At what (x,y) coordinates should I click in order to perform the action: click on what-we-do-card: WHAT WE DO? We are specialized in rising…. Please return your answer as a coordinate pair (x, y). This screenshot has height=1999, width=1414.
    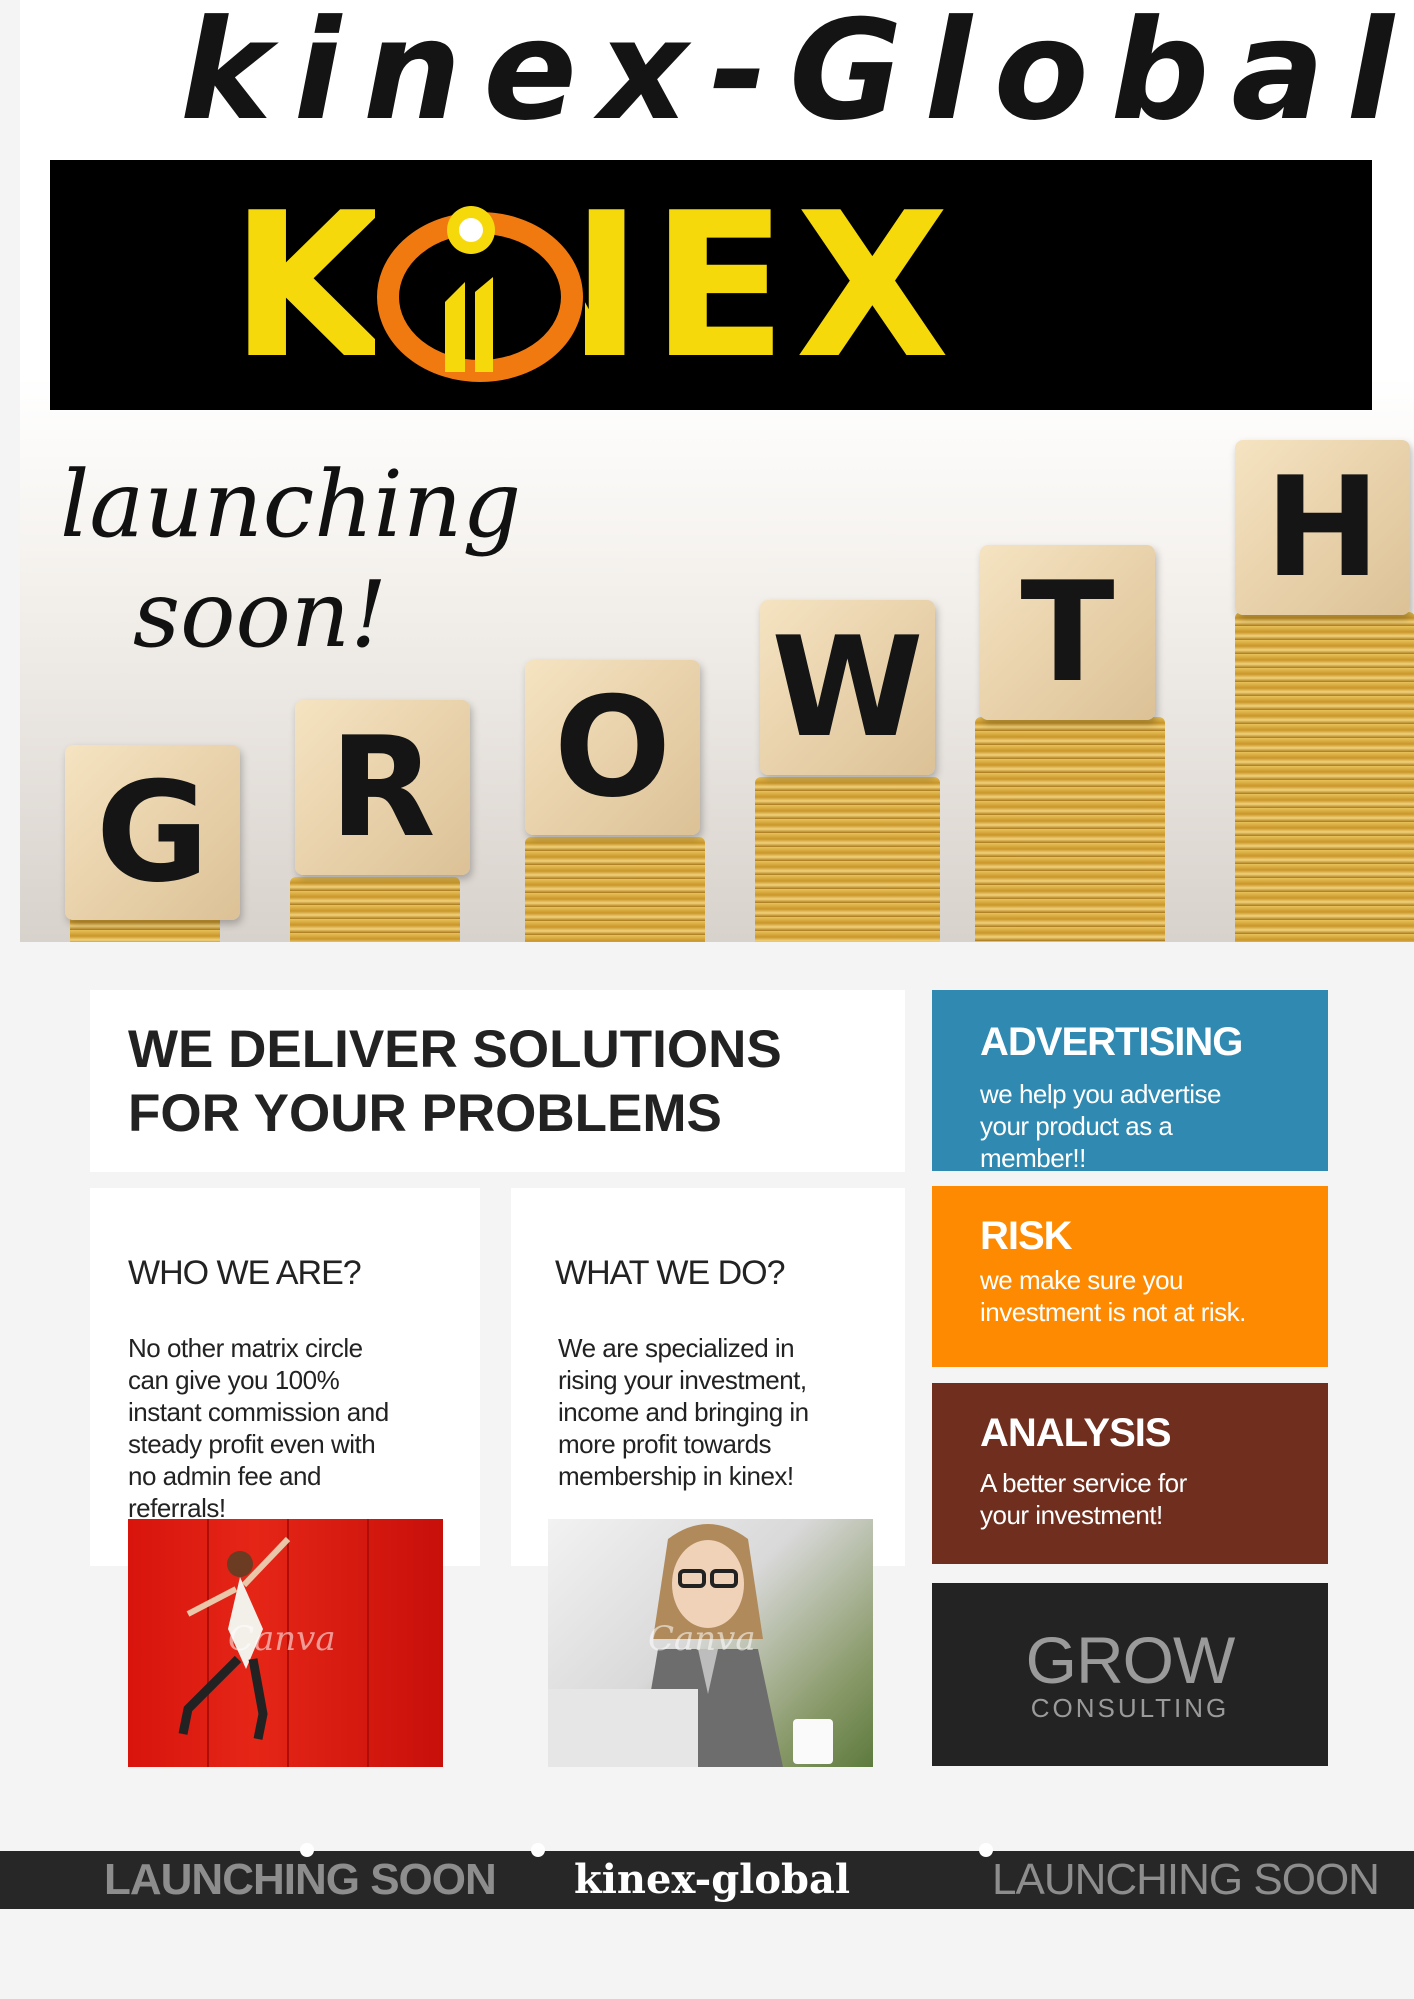
    Looking at the image, I should click on (708, 1377).